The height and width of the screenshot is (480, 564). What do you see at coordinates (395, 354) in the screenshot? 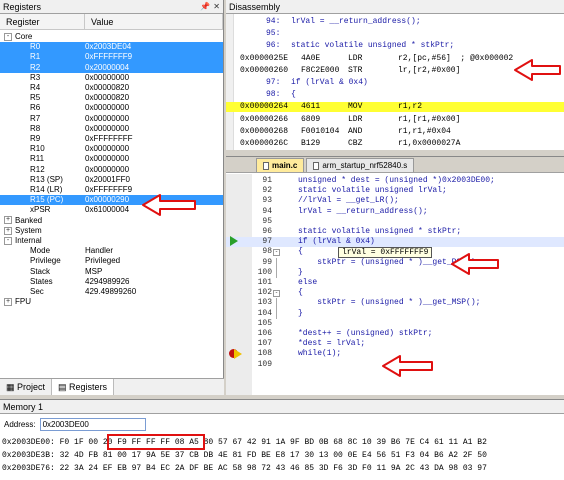
I see `code-line: 108 while(1);` at bounding box center [395, 354].